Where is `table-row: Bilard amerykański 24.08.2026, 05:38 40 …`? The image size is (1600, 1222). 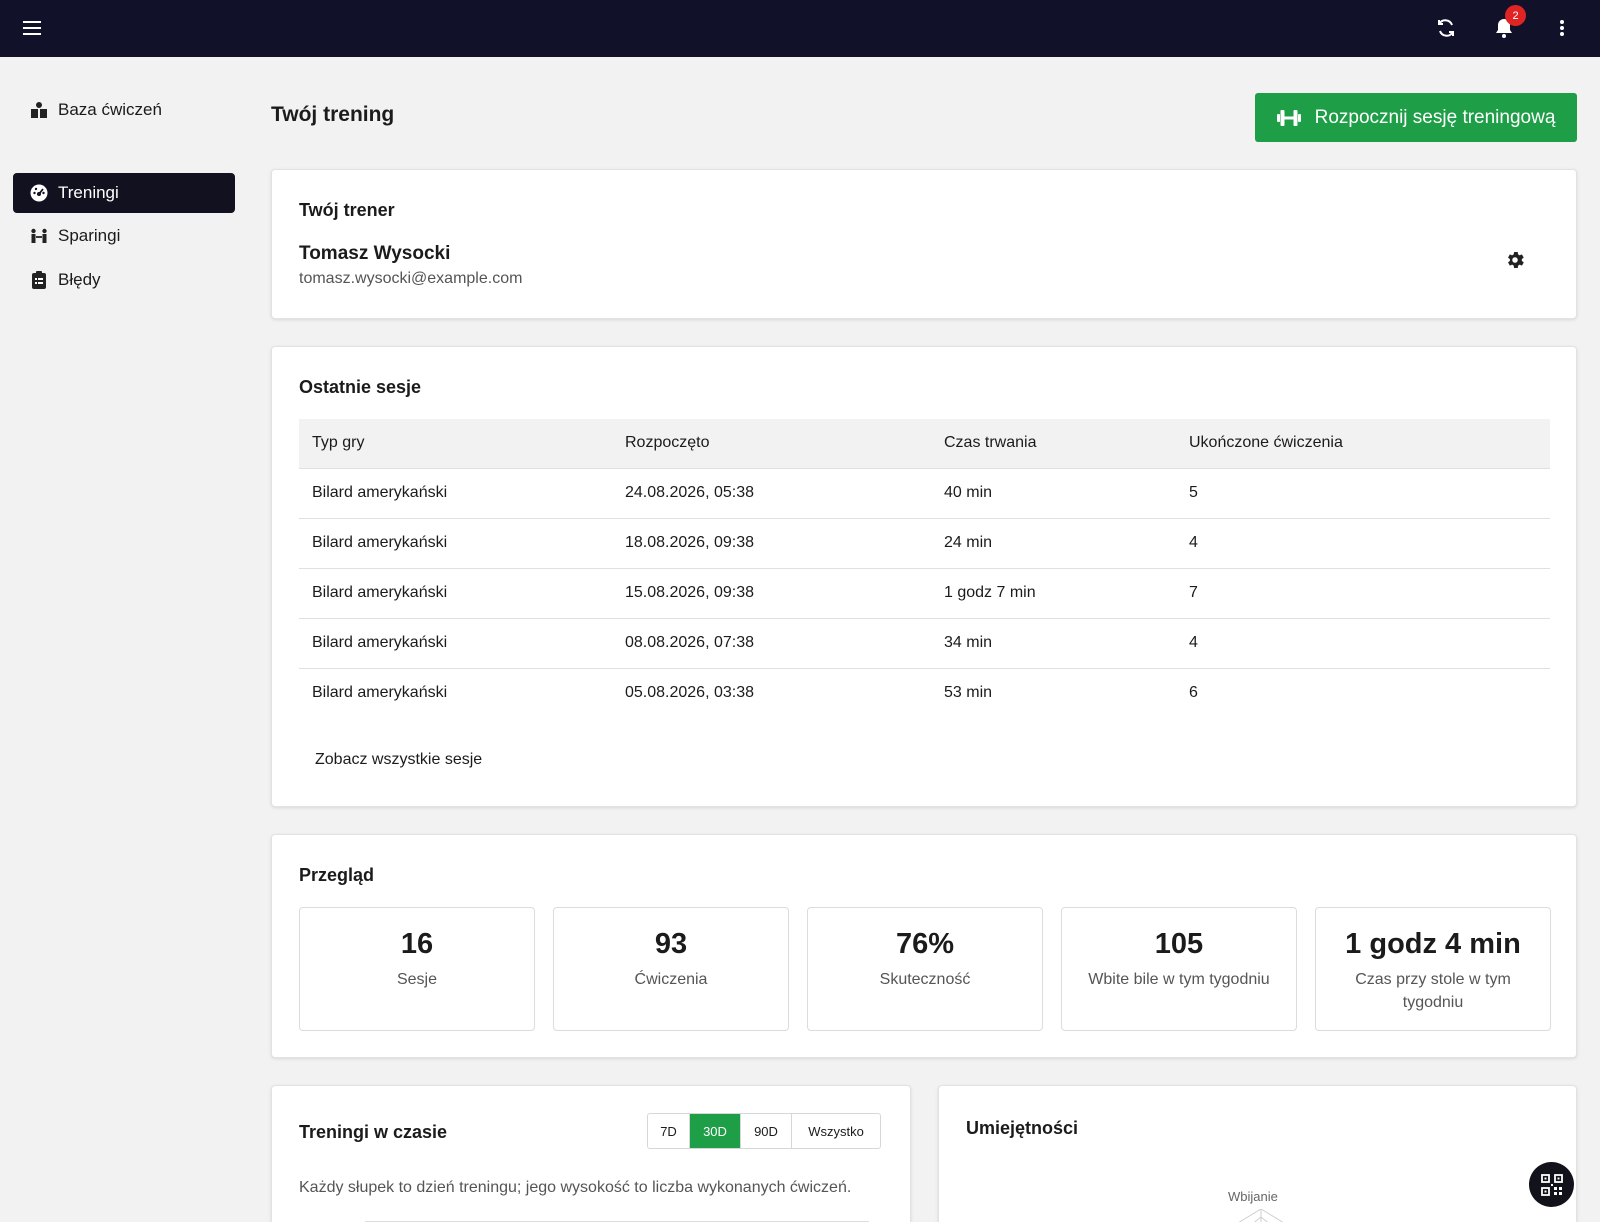
table-row: Bilard amerykański 24.08.2026, 05:38 40 … is located at coordinates (924, 493).